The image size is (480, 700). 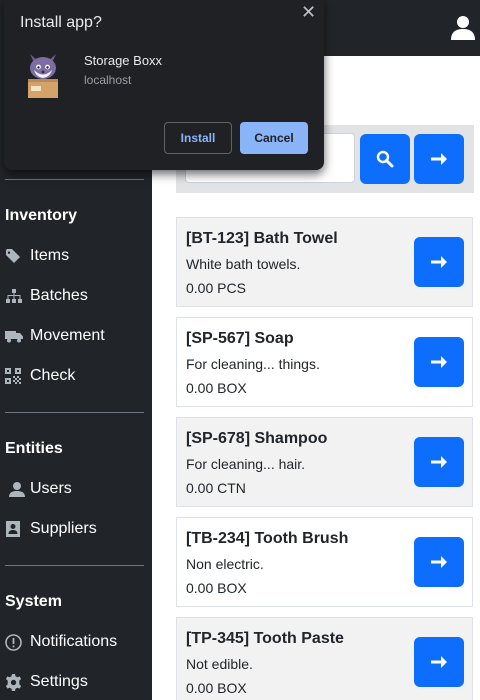 What do you see at coordinates (53, 375) in the screenshot?
I see `sidebar-item-label: Check` at bounding box center [53, 375].